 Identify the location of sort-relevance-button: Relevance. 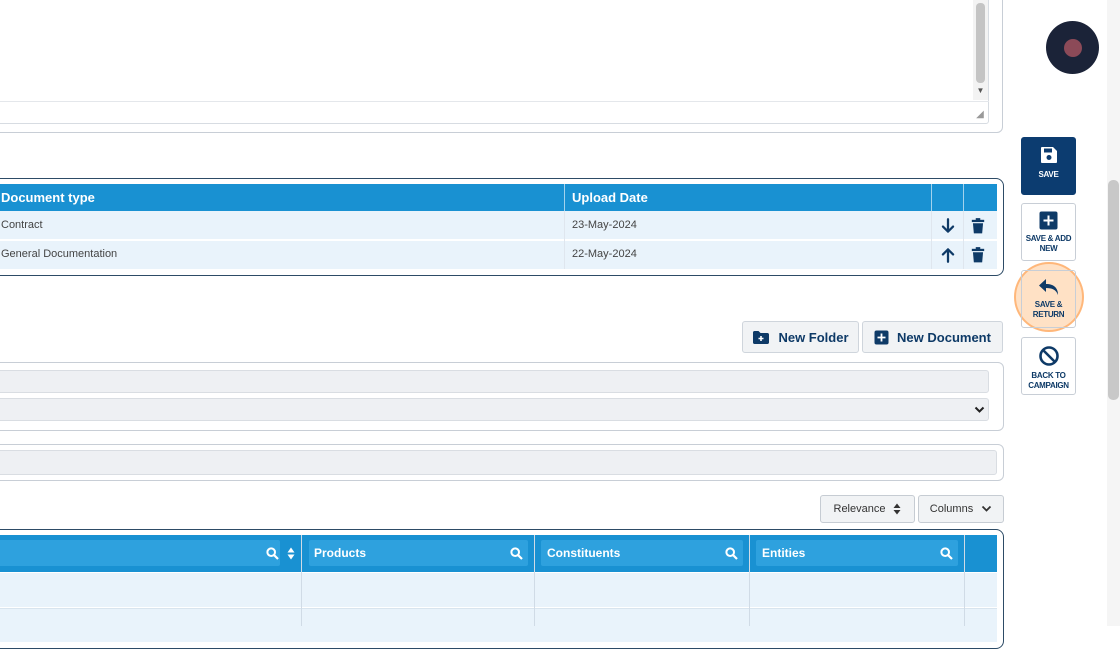
(867, 509).